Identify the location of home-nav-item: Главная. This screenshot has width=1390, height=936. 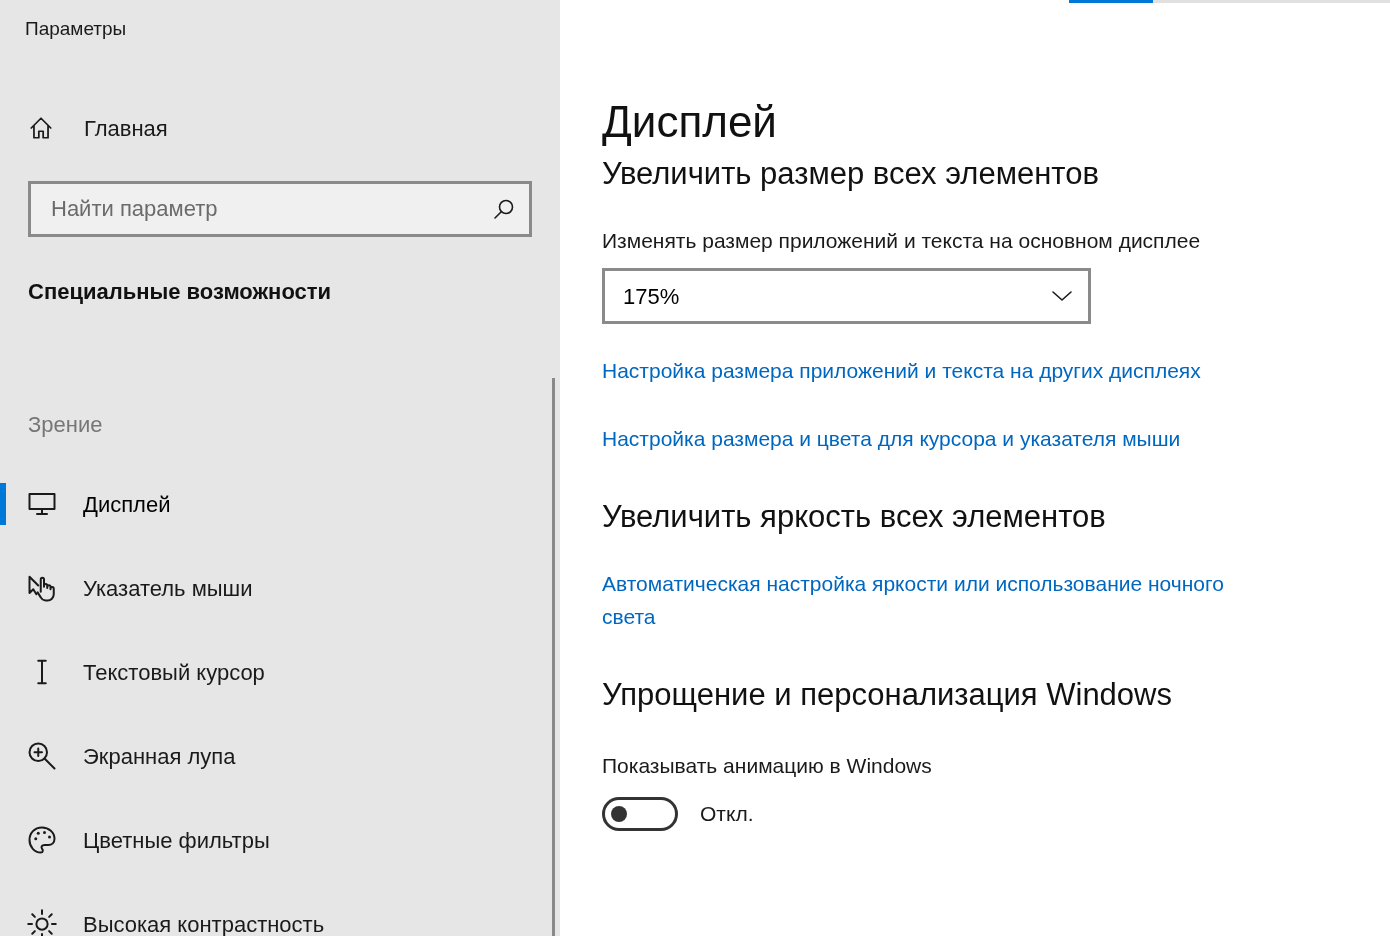
(102, 128).